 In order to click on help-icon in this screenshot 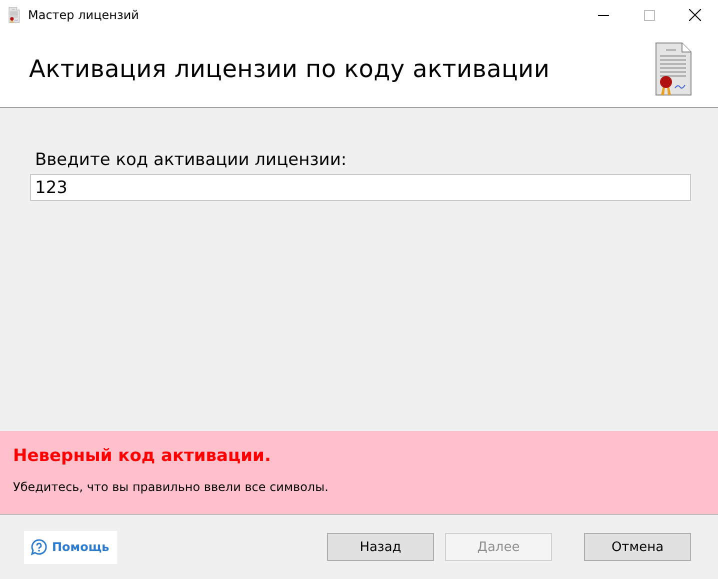, I will do `click(39, 547)`.